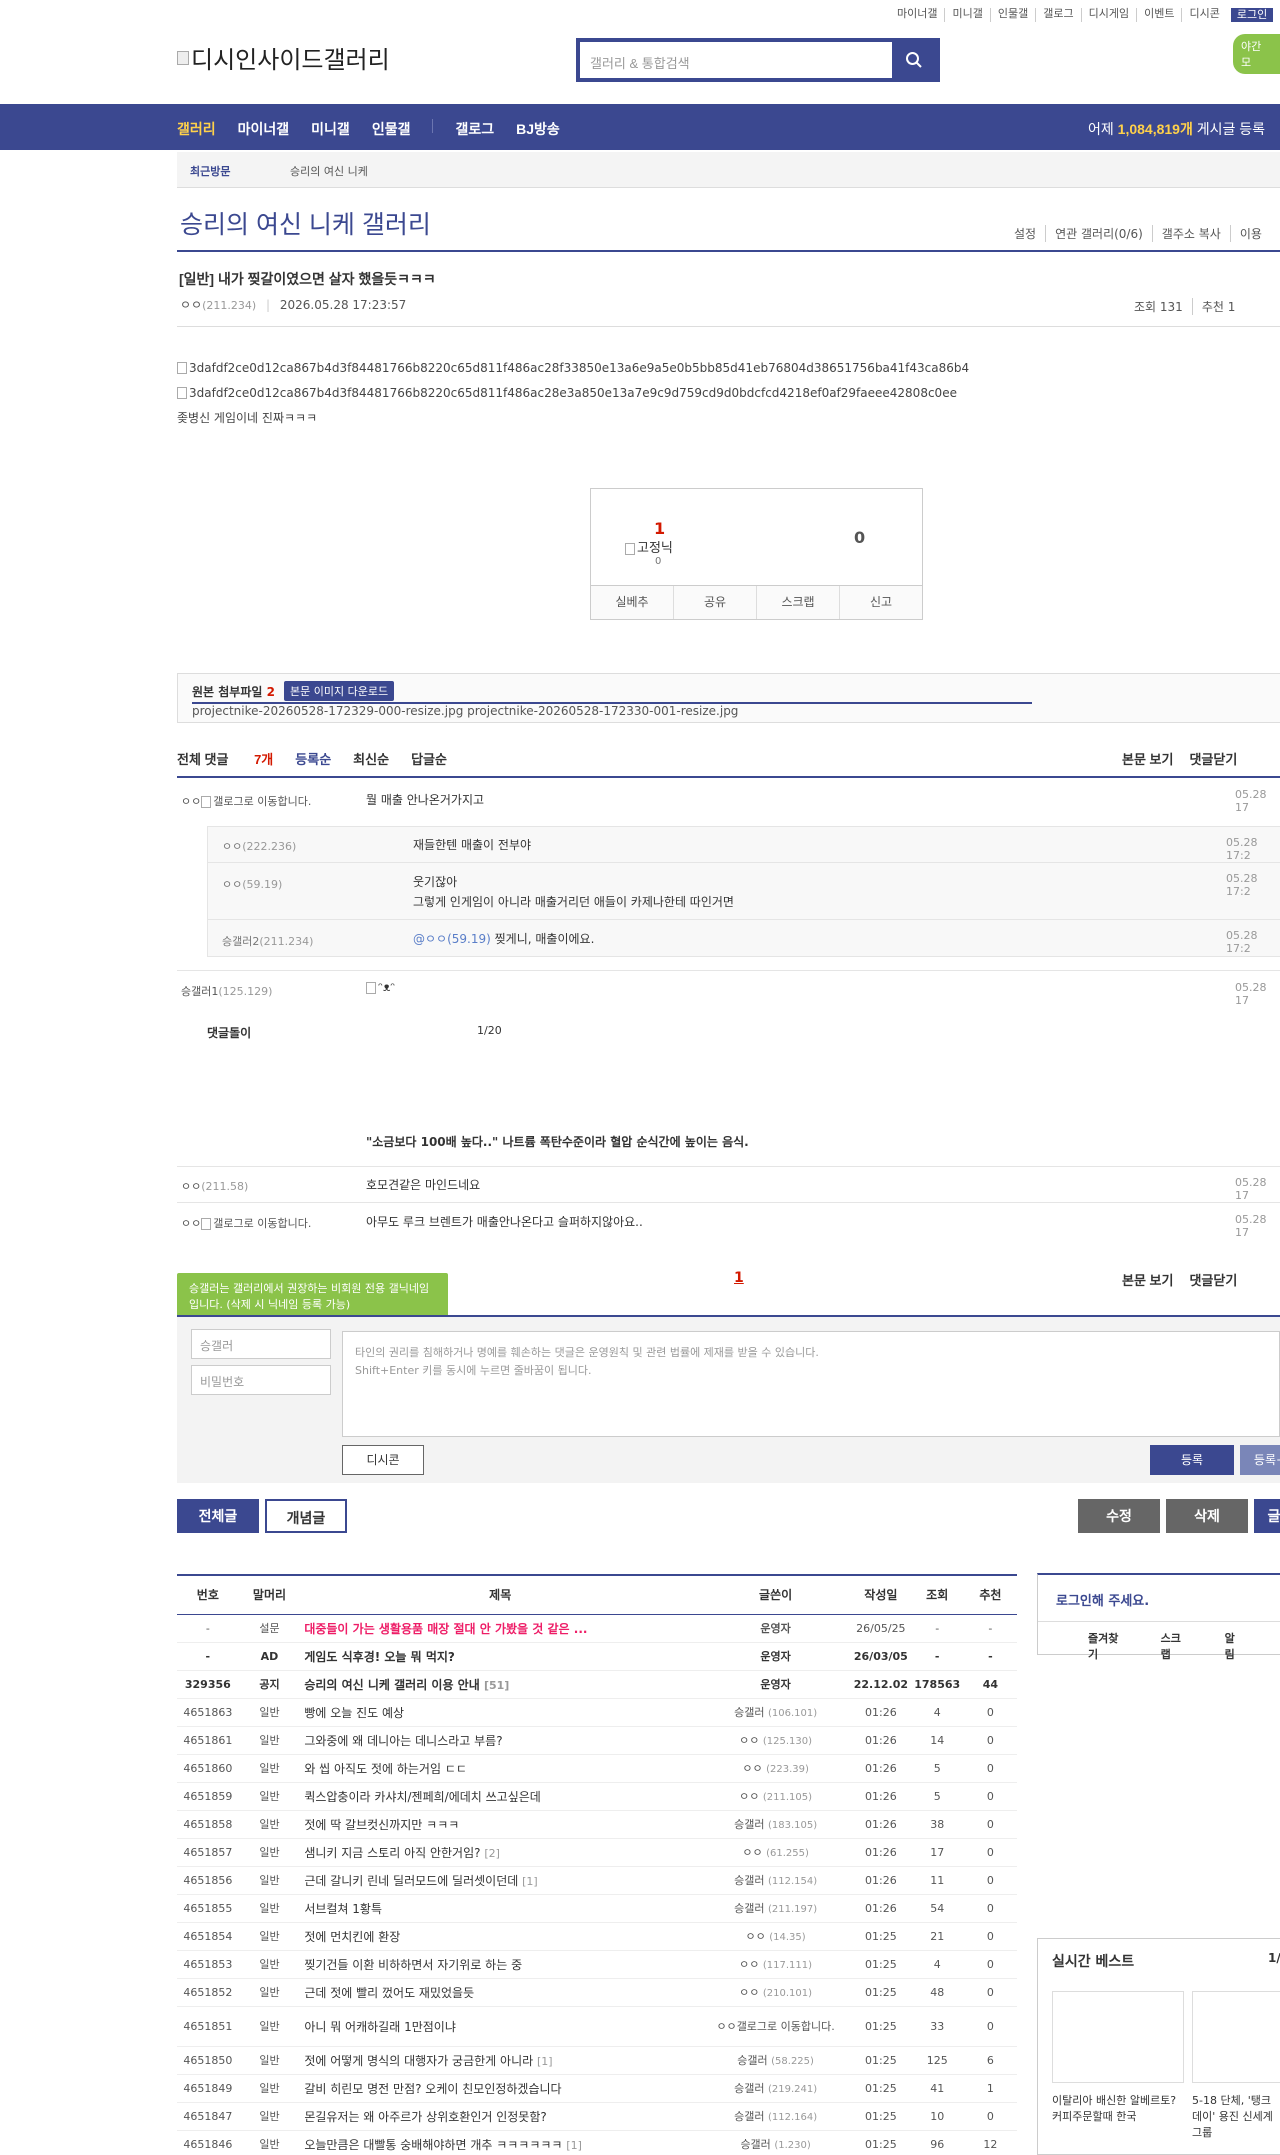 This screenshot has width=1280, height=2155. Describe the element at coordinates (1118, 2037) in the screenshot. I see `best-thumbnail` at that location.